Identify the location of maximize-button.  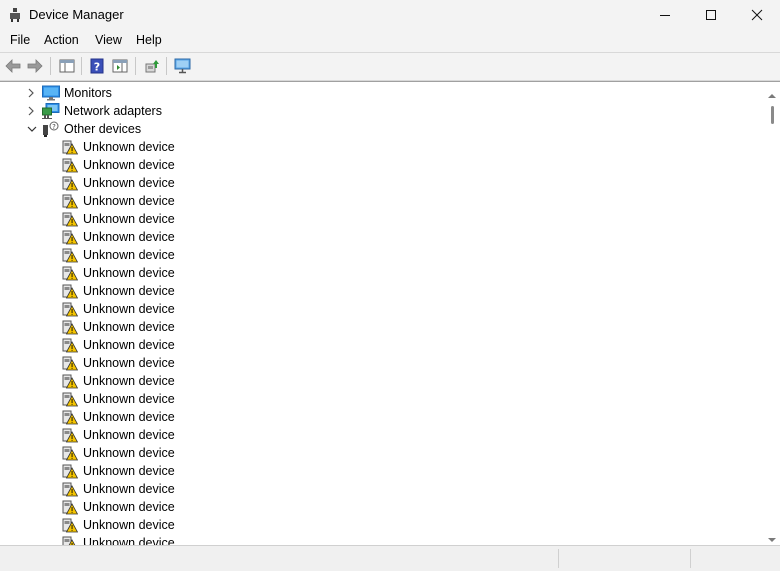
(711, 15).